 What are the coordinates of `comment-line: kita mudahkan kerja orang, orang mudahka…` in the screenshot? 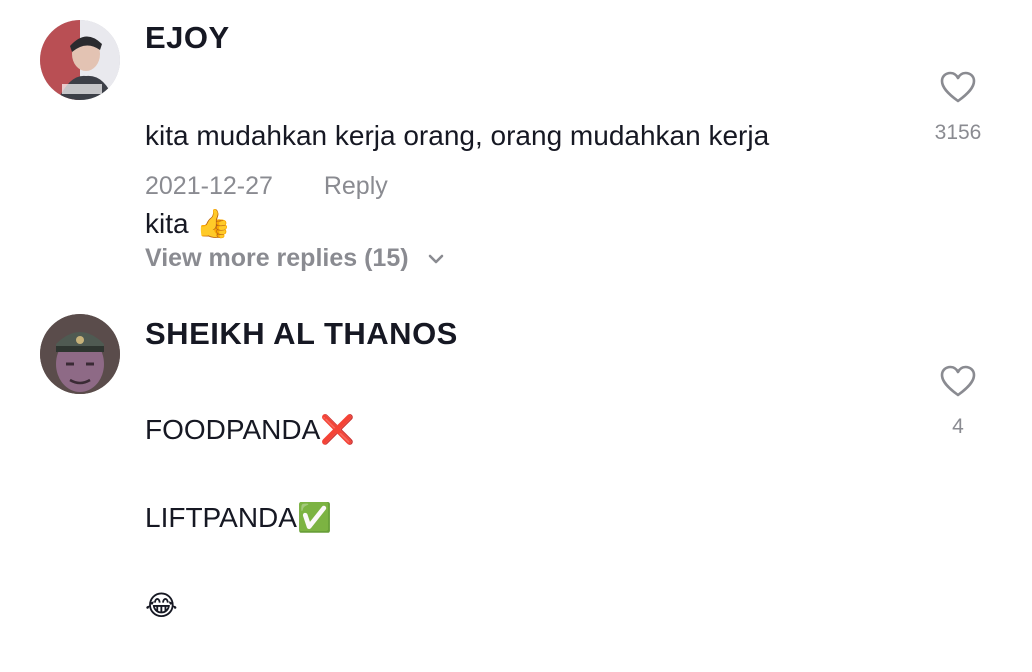 It's located at (457, 135).